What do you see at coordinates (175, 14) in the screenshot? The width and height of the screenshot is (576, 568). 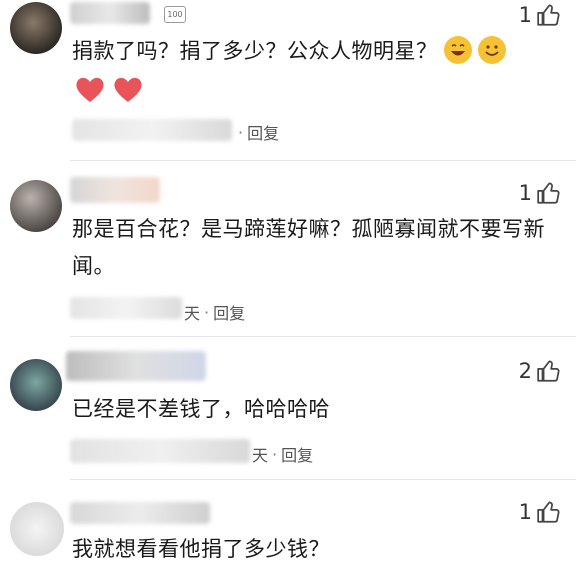 I see `level-badge: 100` at bounding box center [175, 14].